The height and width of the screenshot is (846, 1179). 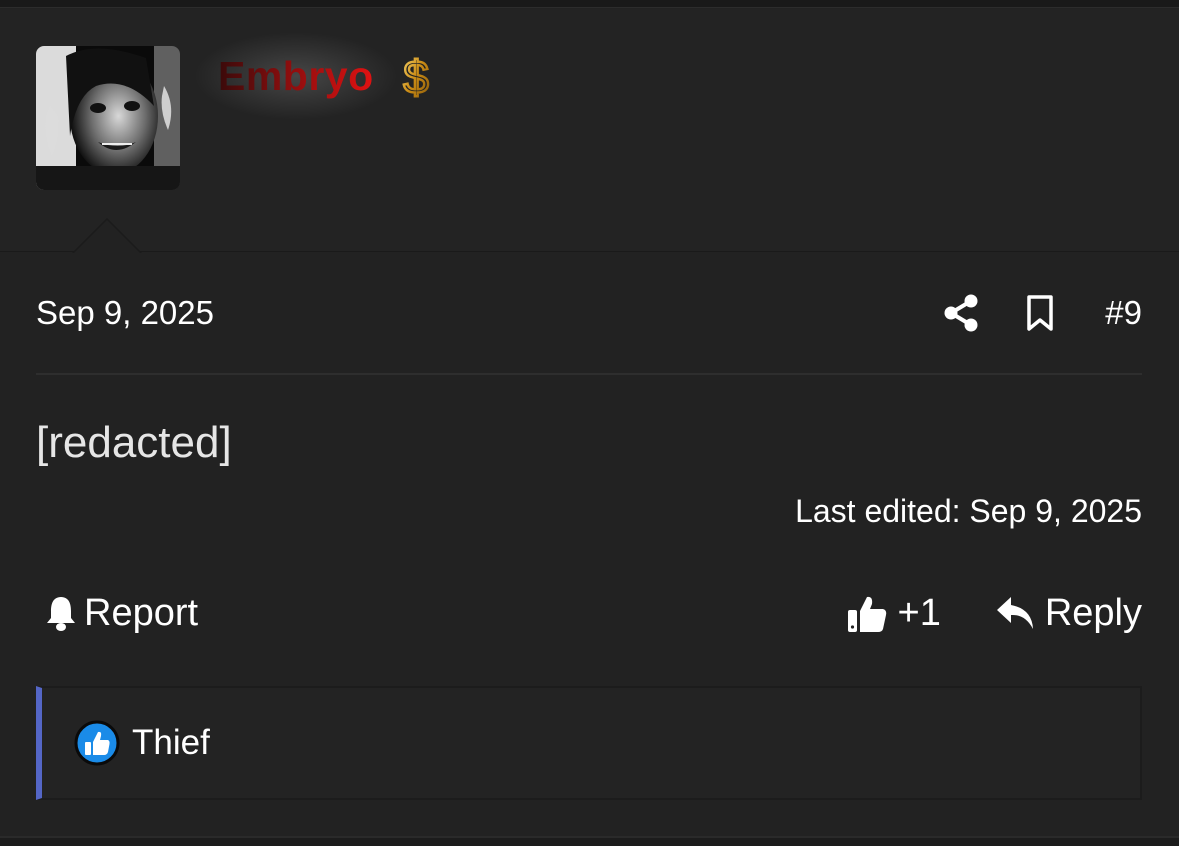 What do you see at coordinates (134, 442) in the screenshot?
I see `post-body: [redacted]` at bounding box center [134, 442].